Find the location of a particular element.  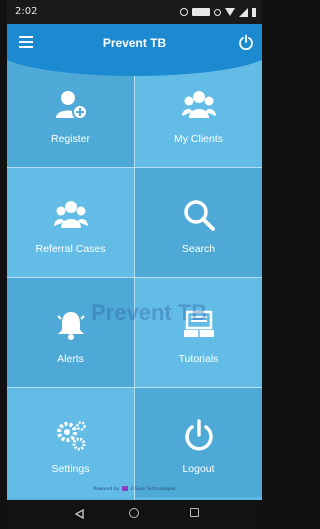

powered-by: Powered by Z-Sure Technologies is located at coordinates (134, 489).